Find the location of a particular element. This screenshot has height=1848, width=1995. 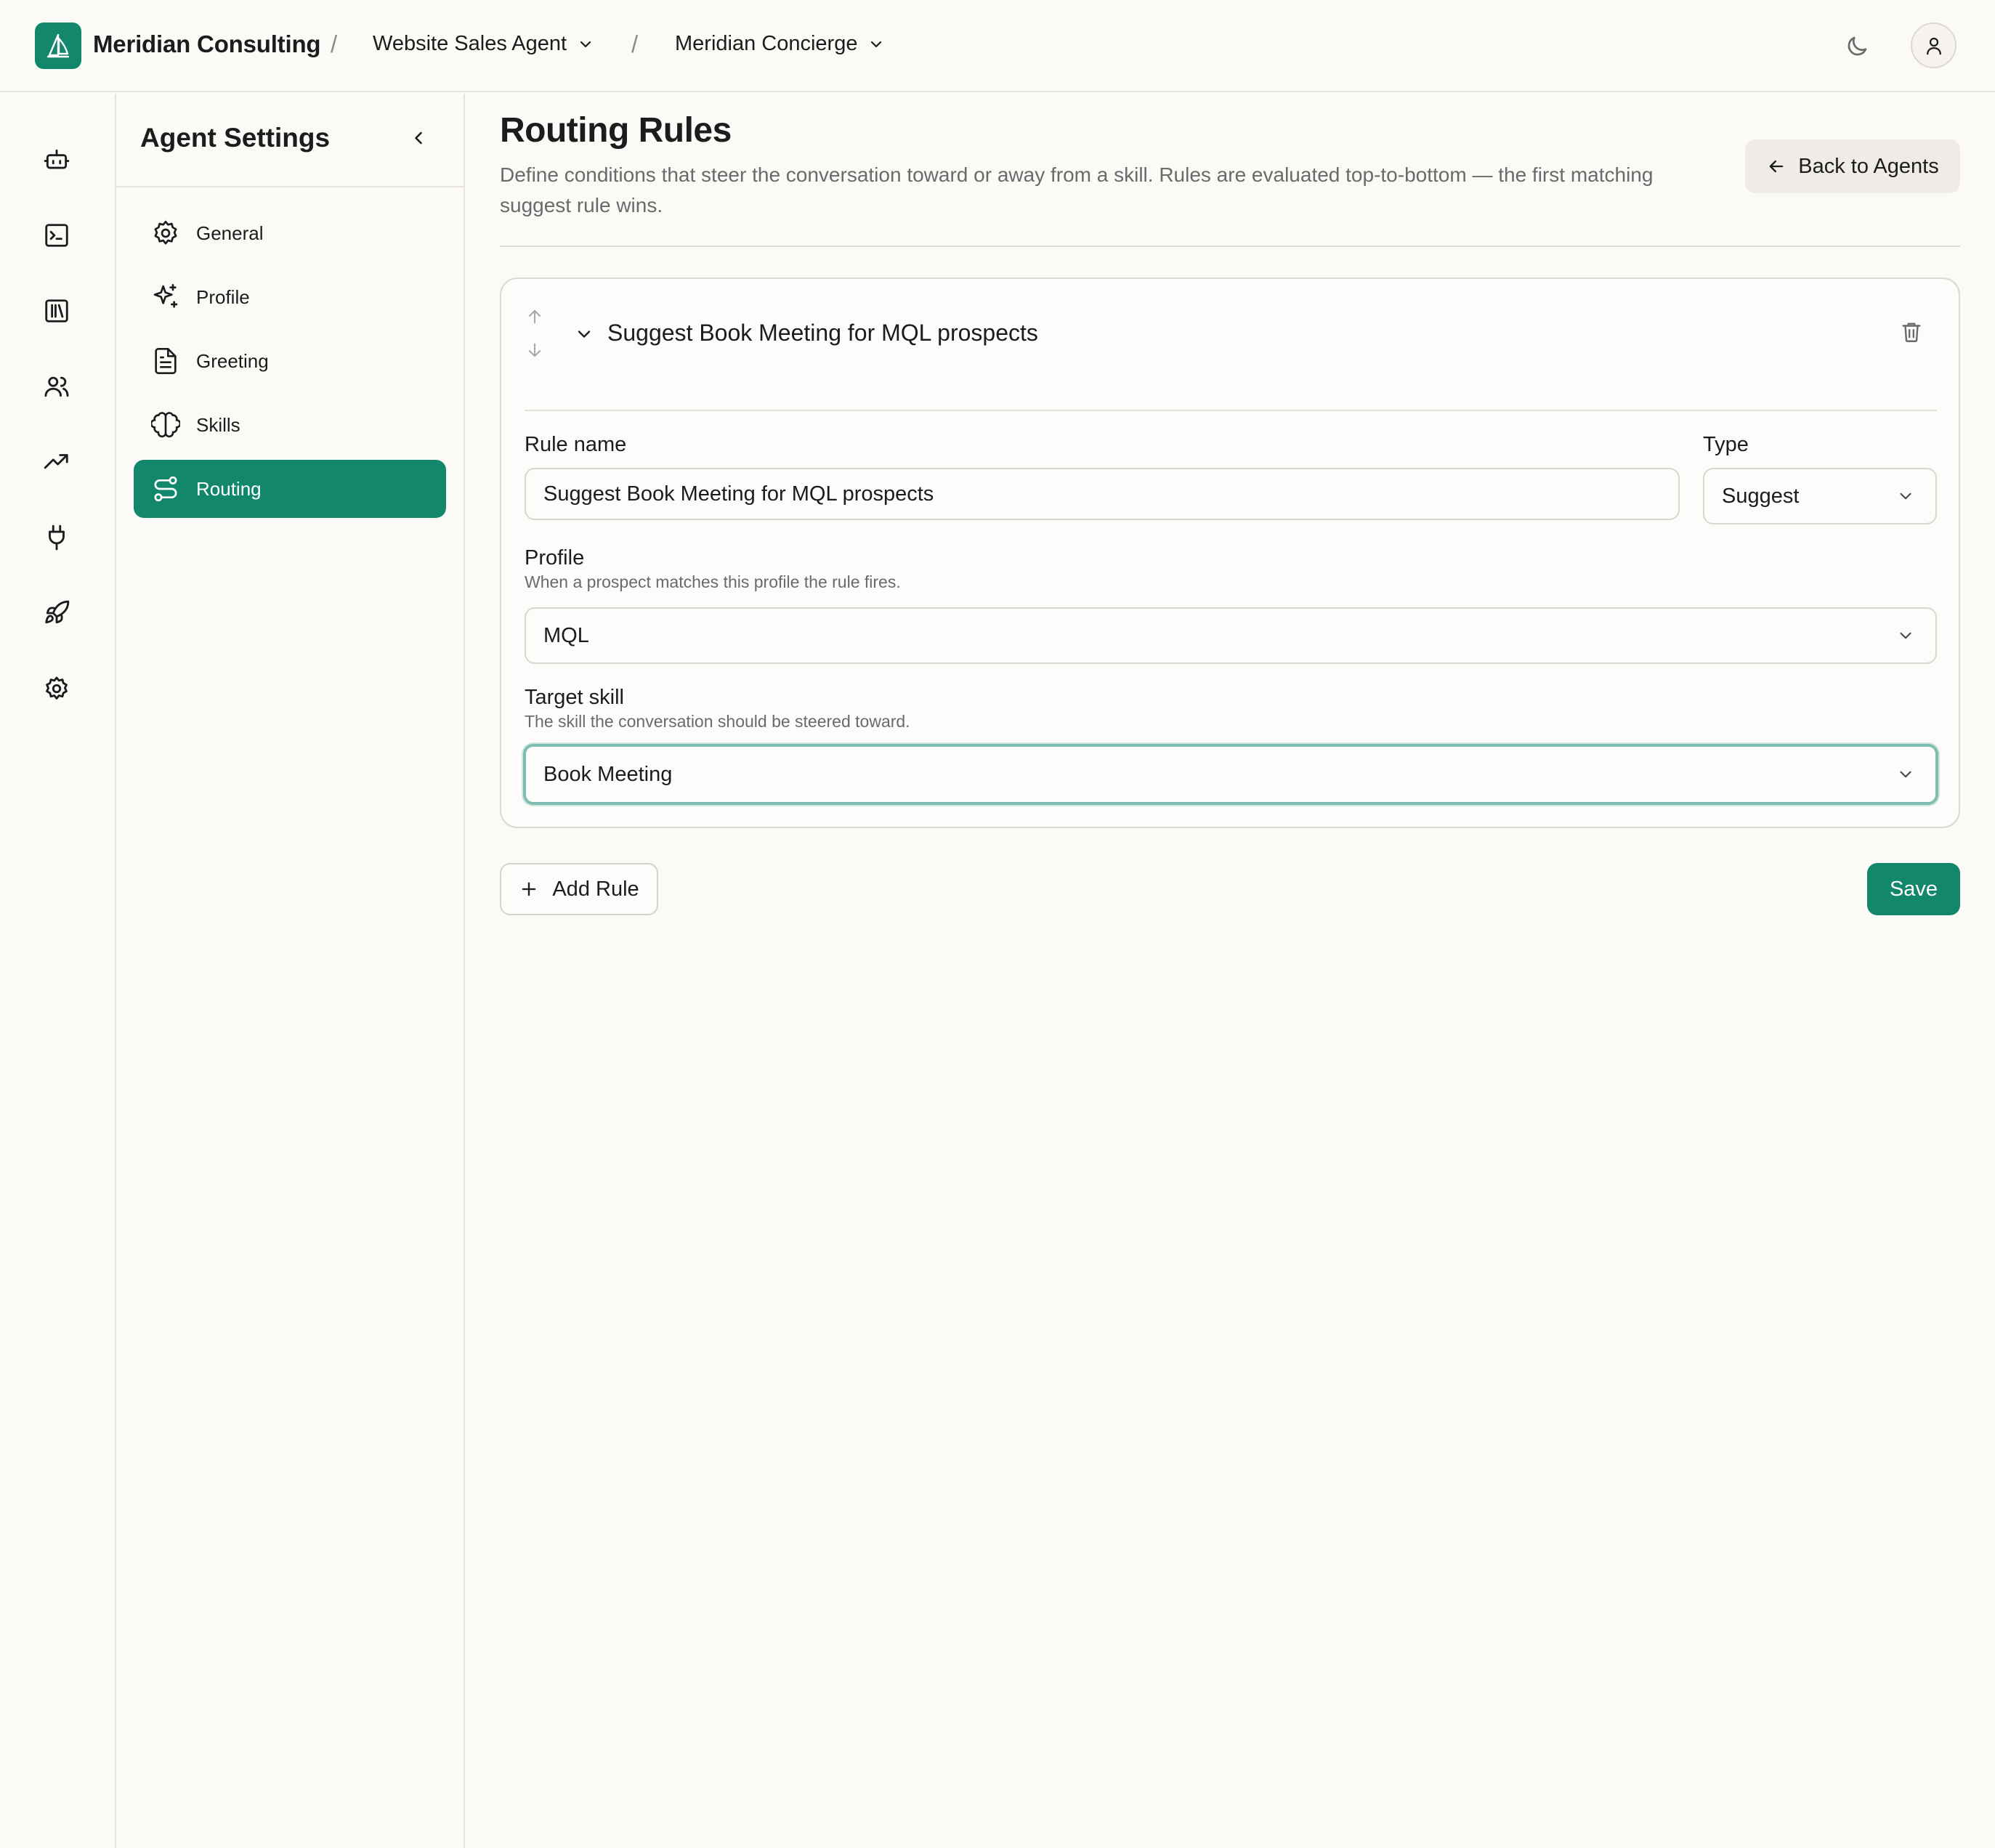

add-rule-label: Add Rule is located at coordinates (595, 889).